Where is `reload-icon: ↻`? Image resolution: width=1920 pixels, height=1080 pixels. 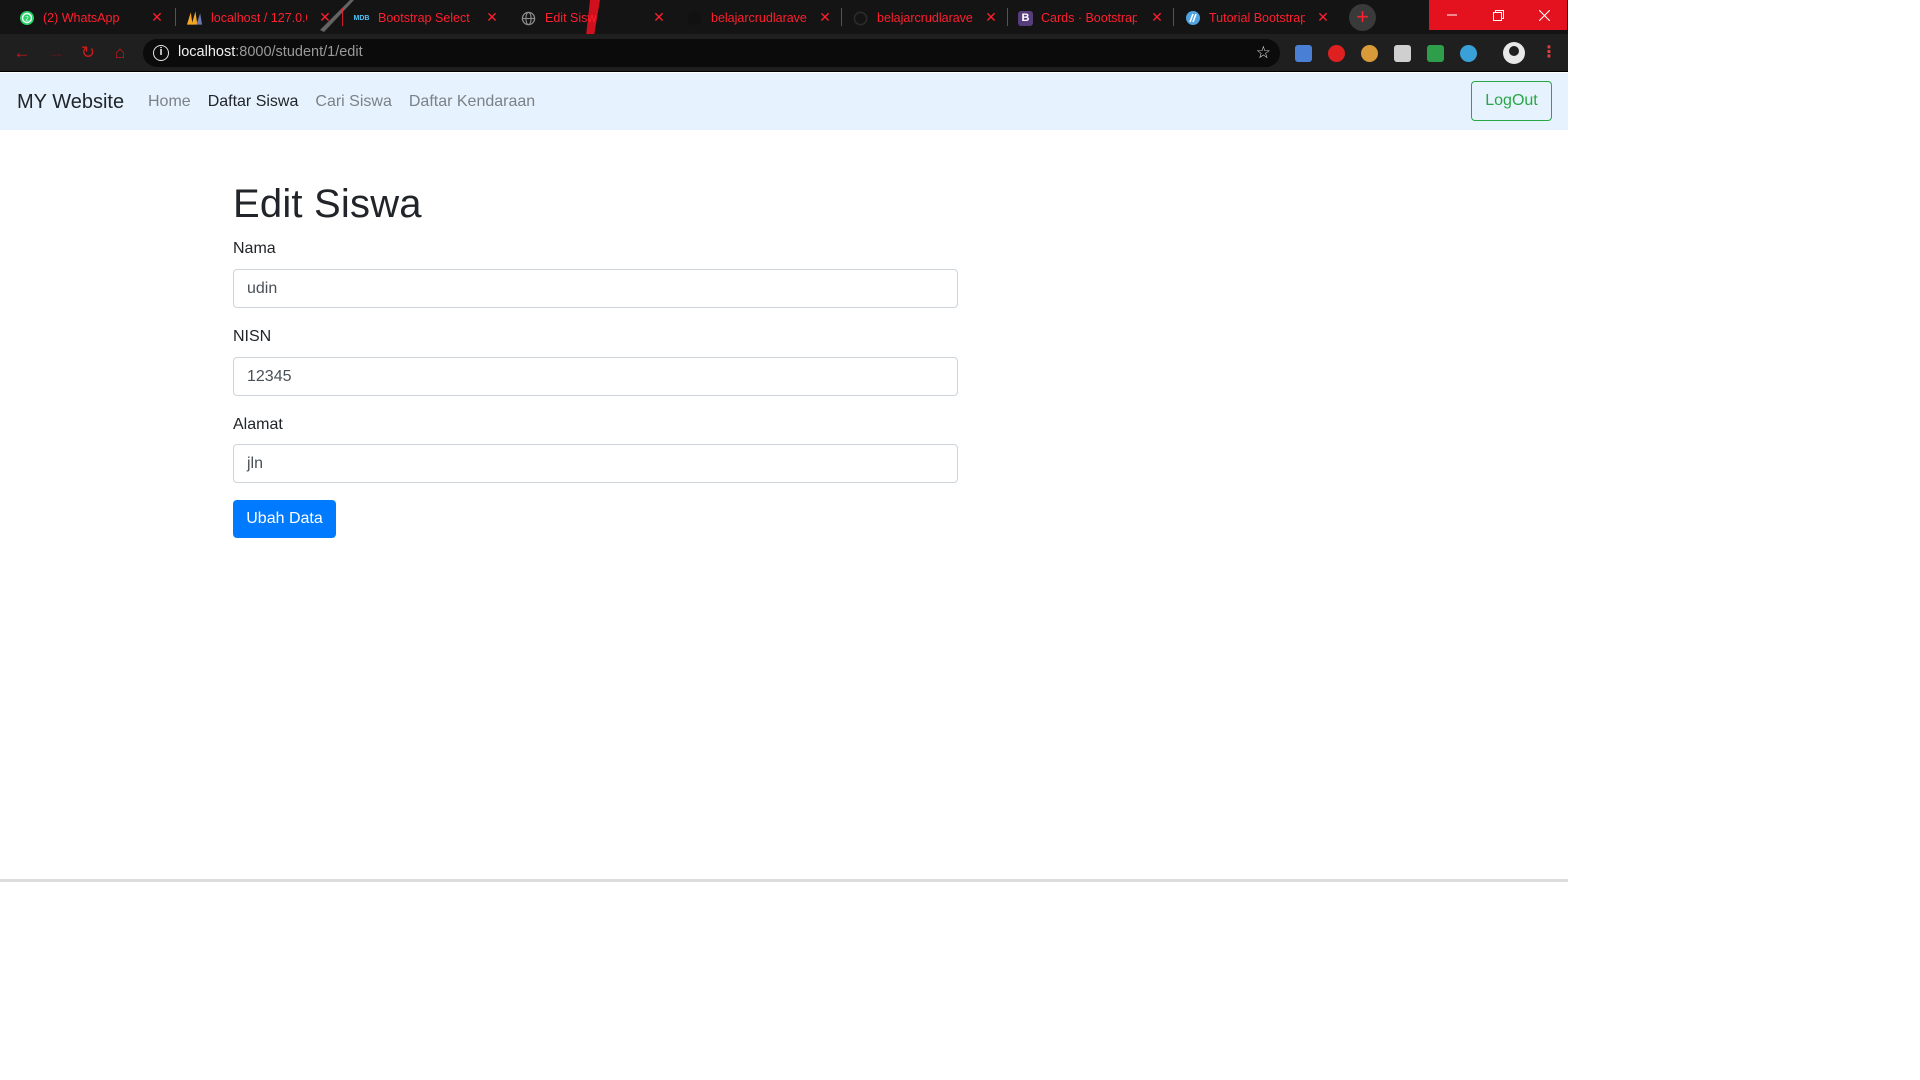 reload-icon: ↻ is located at coordinates (88, 53).